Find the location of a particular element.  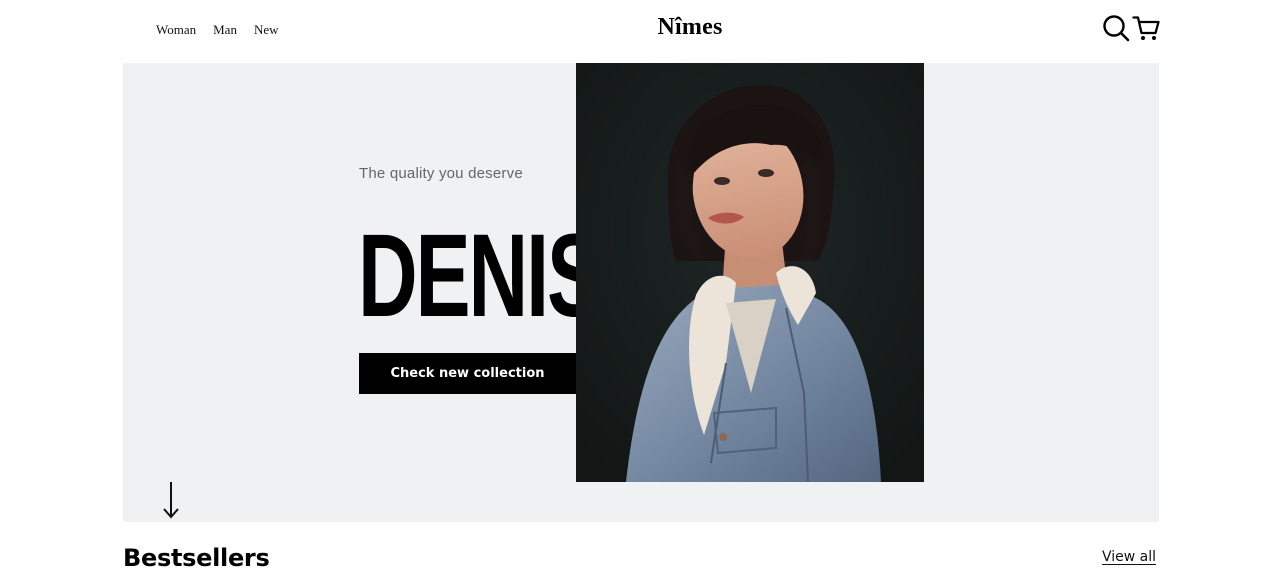

hero-headline: DENIS is located at coordinates (467, 276).